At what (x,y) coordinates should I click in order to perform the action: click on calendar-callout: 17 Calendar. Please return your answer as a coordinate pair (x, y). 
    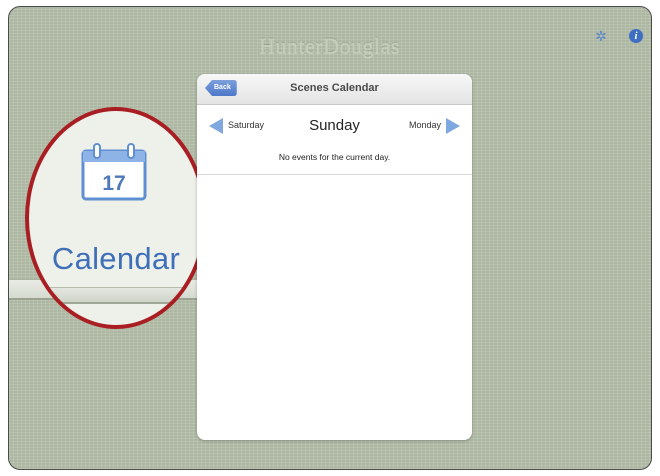
    Looking at the image, I should click on (116, 218).